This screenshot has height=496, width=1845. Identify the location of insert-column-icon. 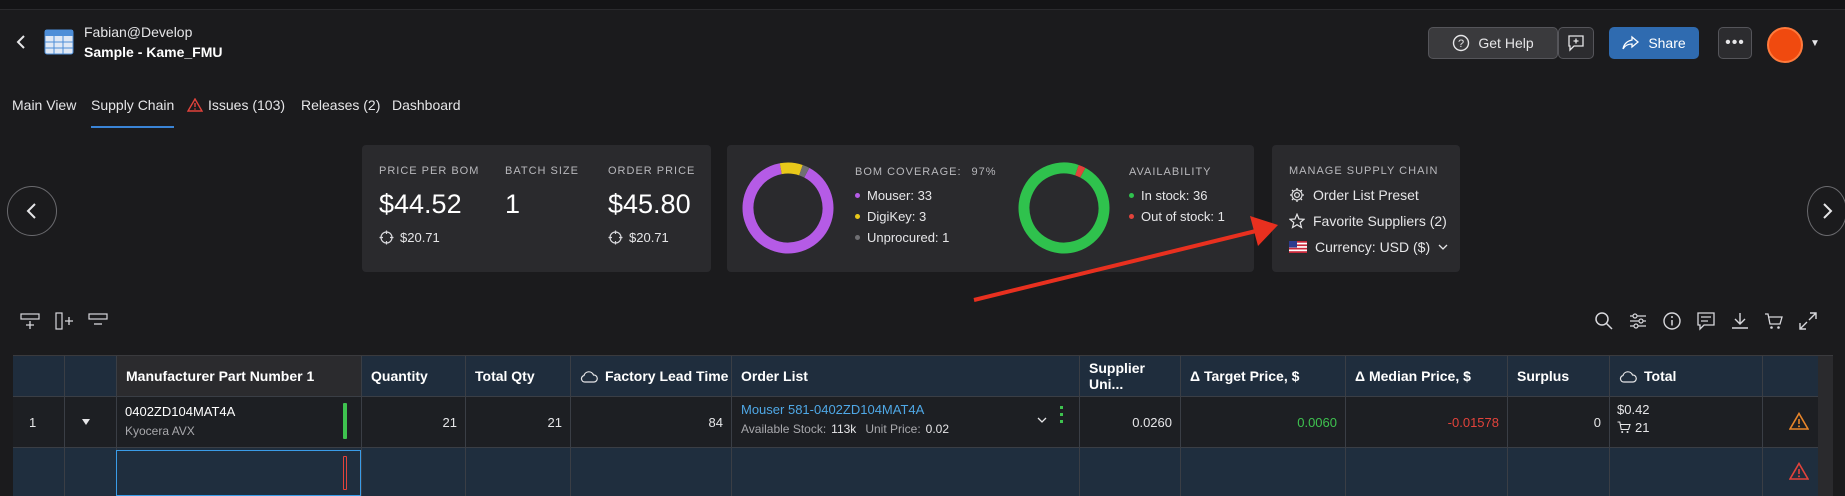
(64, 321).